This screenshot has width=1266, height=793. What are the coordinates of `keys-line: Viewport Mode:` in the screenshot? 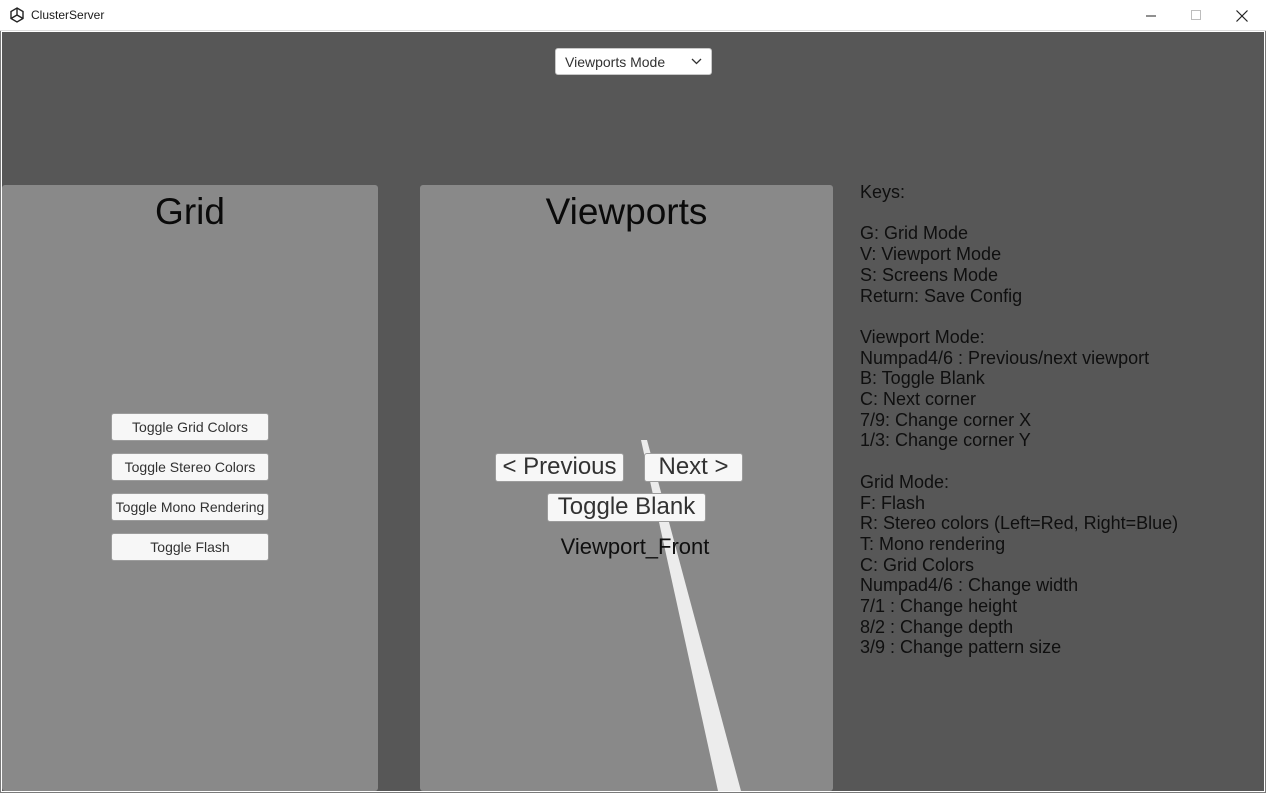 It's located at (922, 336).